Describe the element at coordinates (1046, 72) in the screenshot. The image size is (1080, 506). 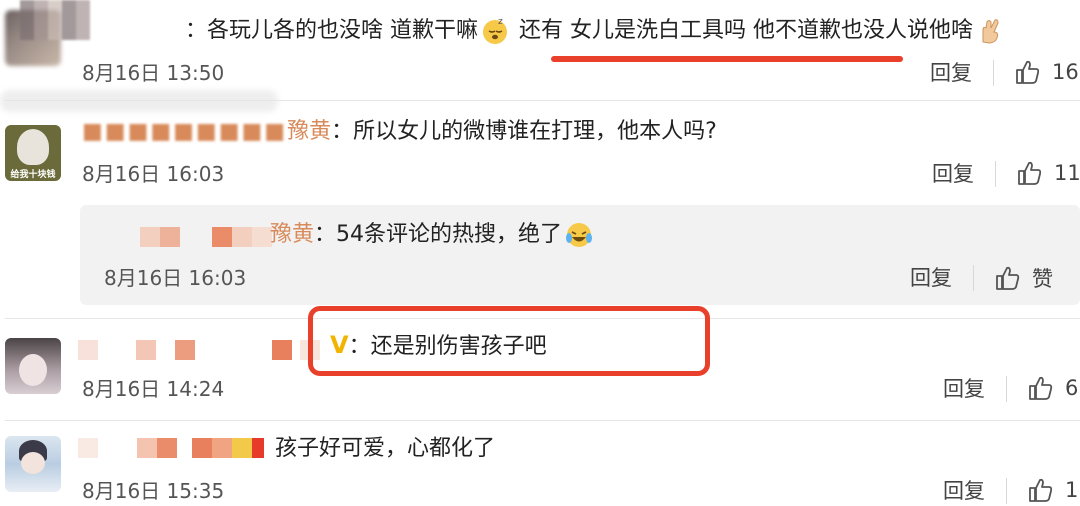
I see `like-button: 16` at that location.